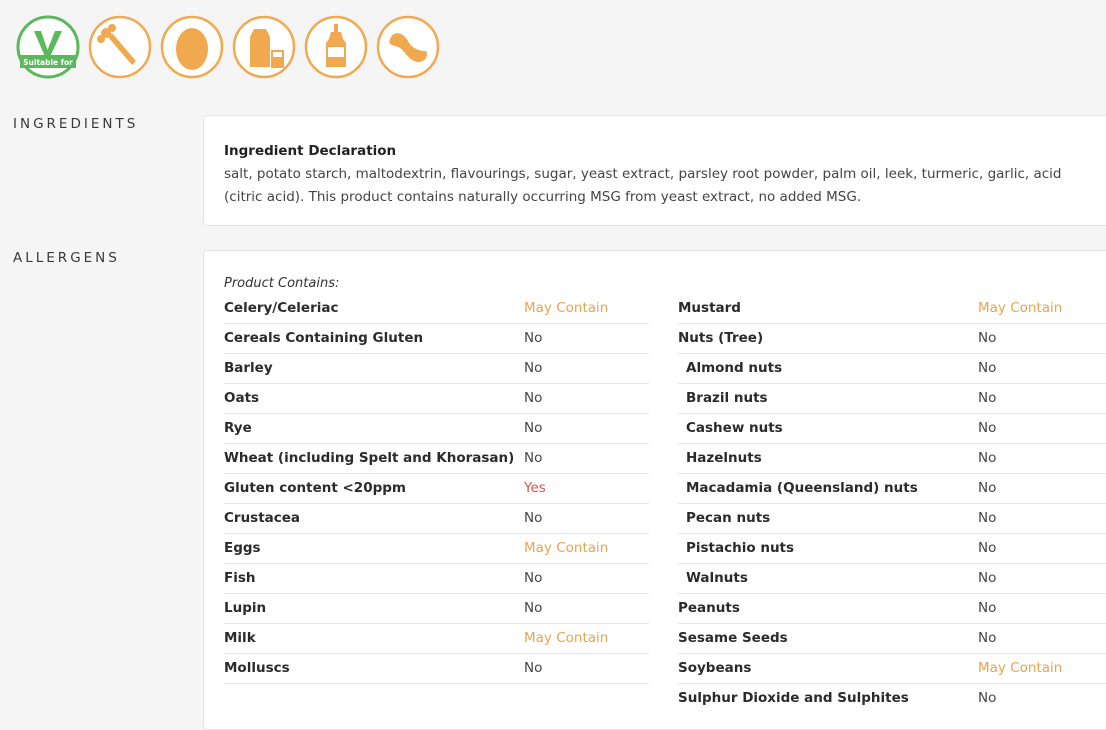 The height and width of the screenshot is (730, 1106). Describe the element at coordinates (257, 668) in the screenshot. I see `allergen-name: Molluscs` at that location.